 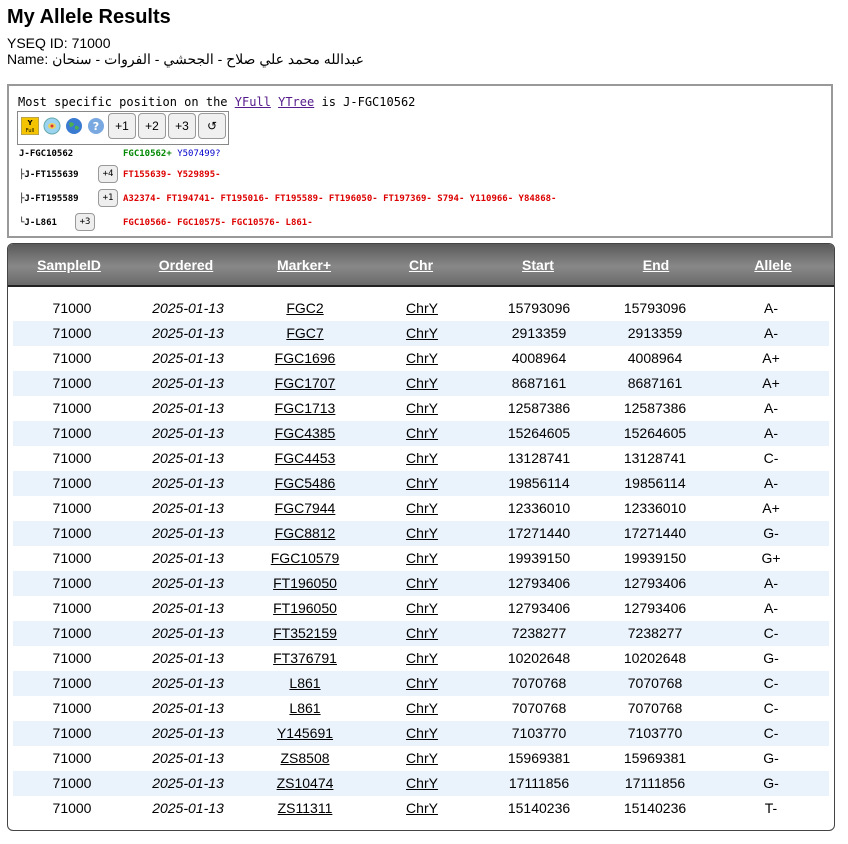 What do you see at coordinates (30, 131) in the screenshot?
I see `svg-text: Full` at bounding box center [30, 131].